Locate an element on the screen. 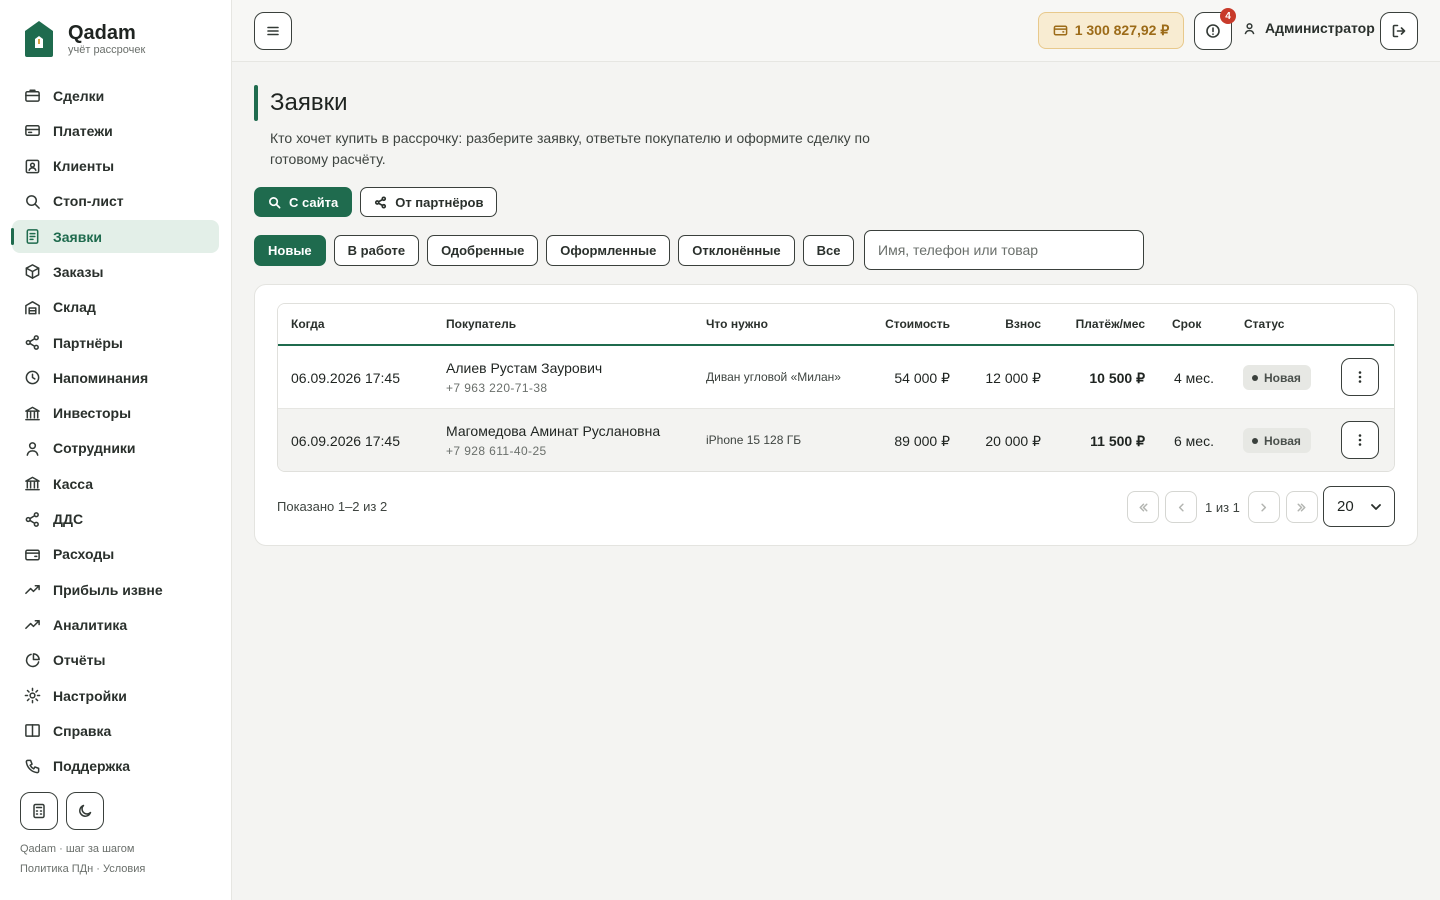 The height and width of the screenshot is (900, 1440). search-input is located at coordinates (1004, 250).